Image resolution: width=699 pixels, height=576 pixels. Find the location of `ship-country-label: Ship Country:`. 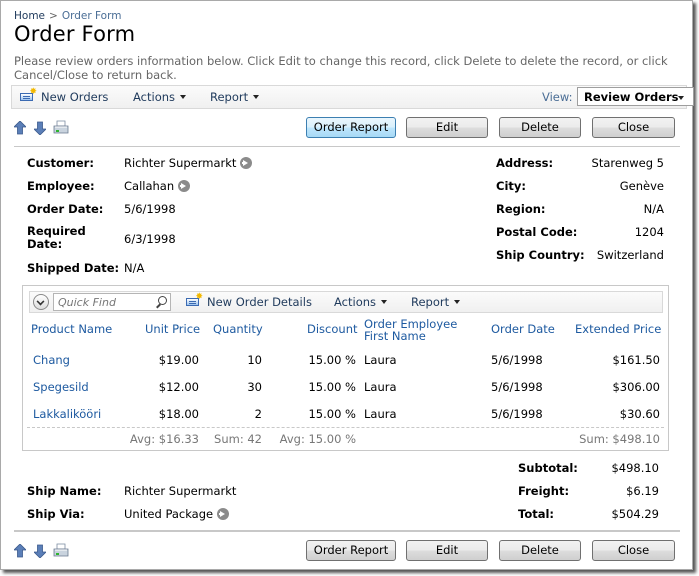

ship-country-label: Ship Country: is located at coordinates (540, 255).